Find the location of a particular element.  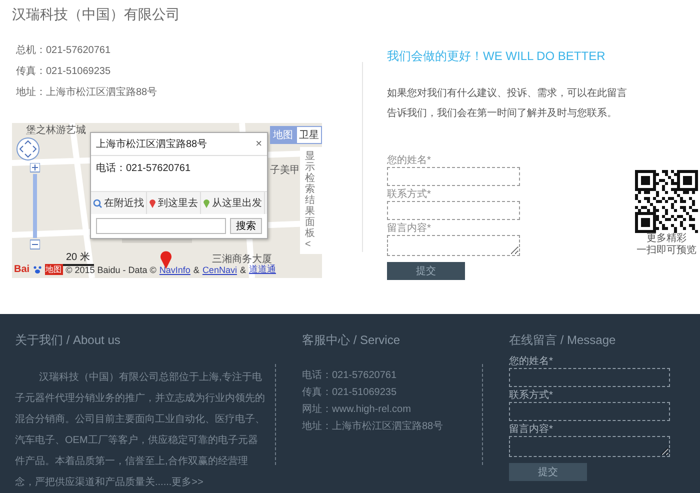

copyright-link: CenNavi is located at coordinates (219, 269).